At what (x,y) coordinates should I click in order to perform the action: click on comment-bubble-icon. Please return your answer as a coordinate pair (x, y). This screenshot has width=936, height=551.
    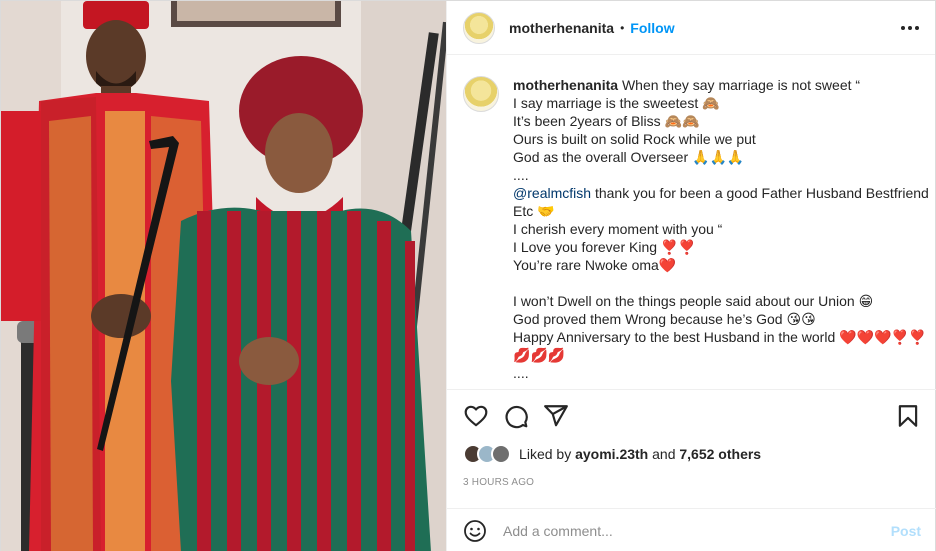
    Looking at the image, I should click on (516, 416).